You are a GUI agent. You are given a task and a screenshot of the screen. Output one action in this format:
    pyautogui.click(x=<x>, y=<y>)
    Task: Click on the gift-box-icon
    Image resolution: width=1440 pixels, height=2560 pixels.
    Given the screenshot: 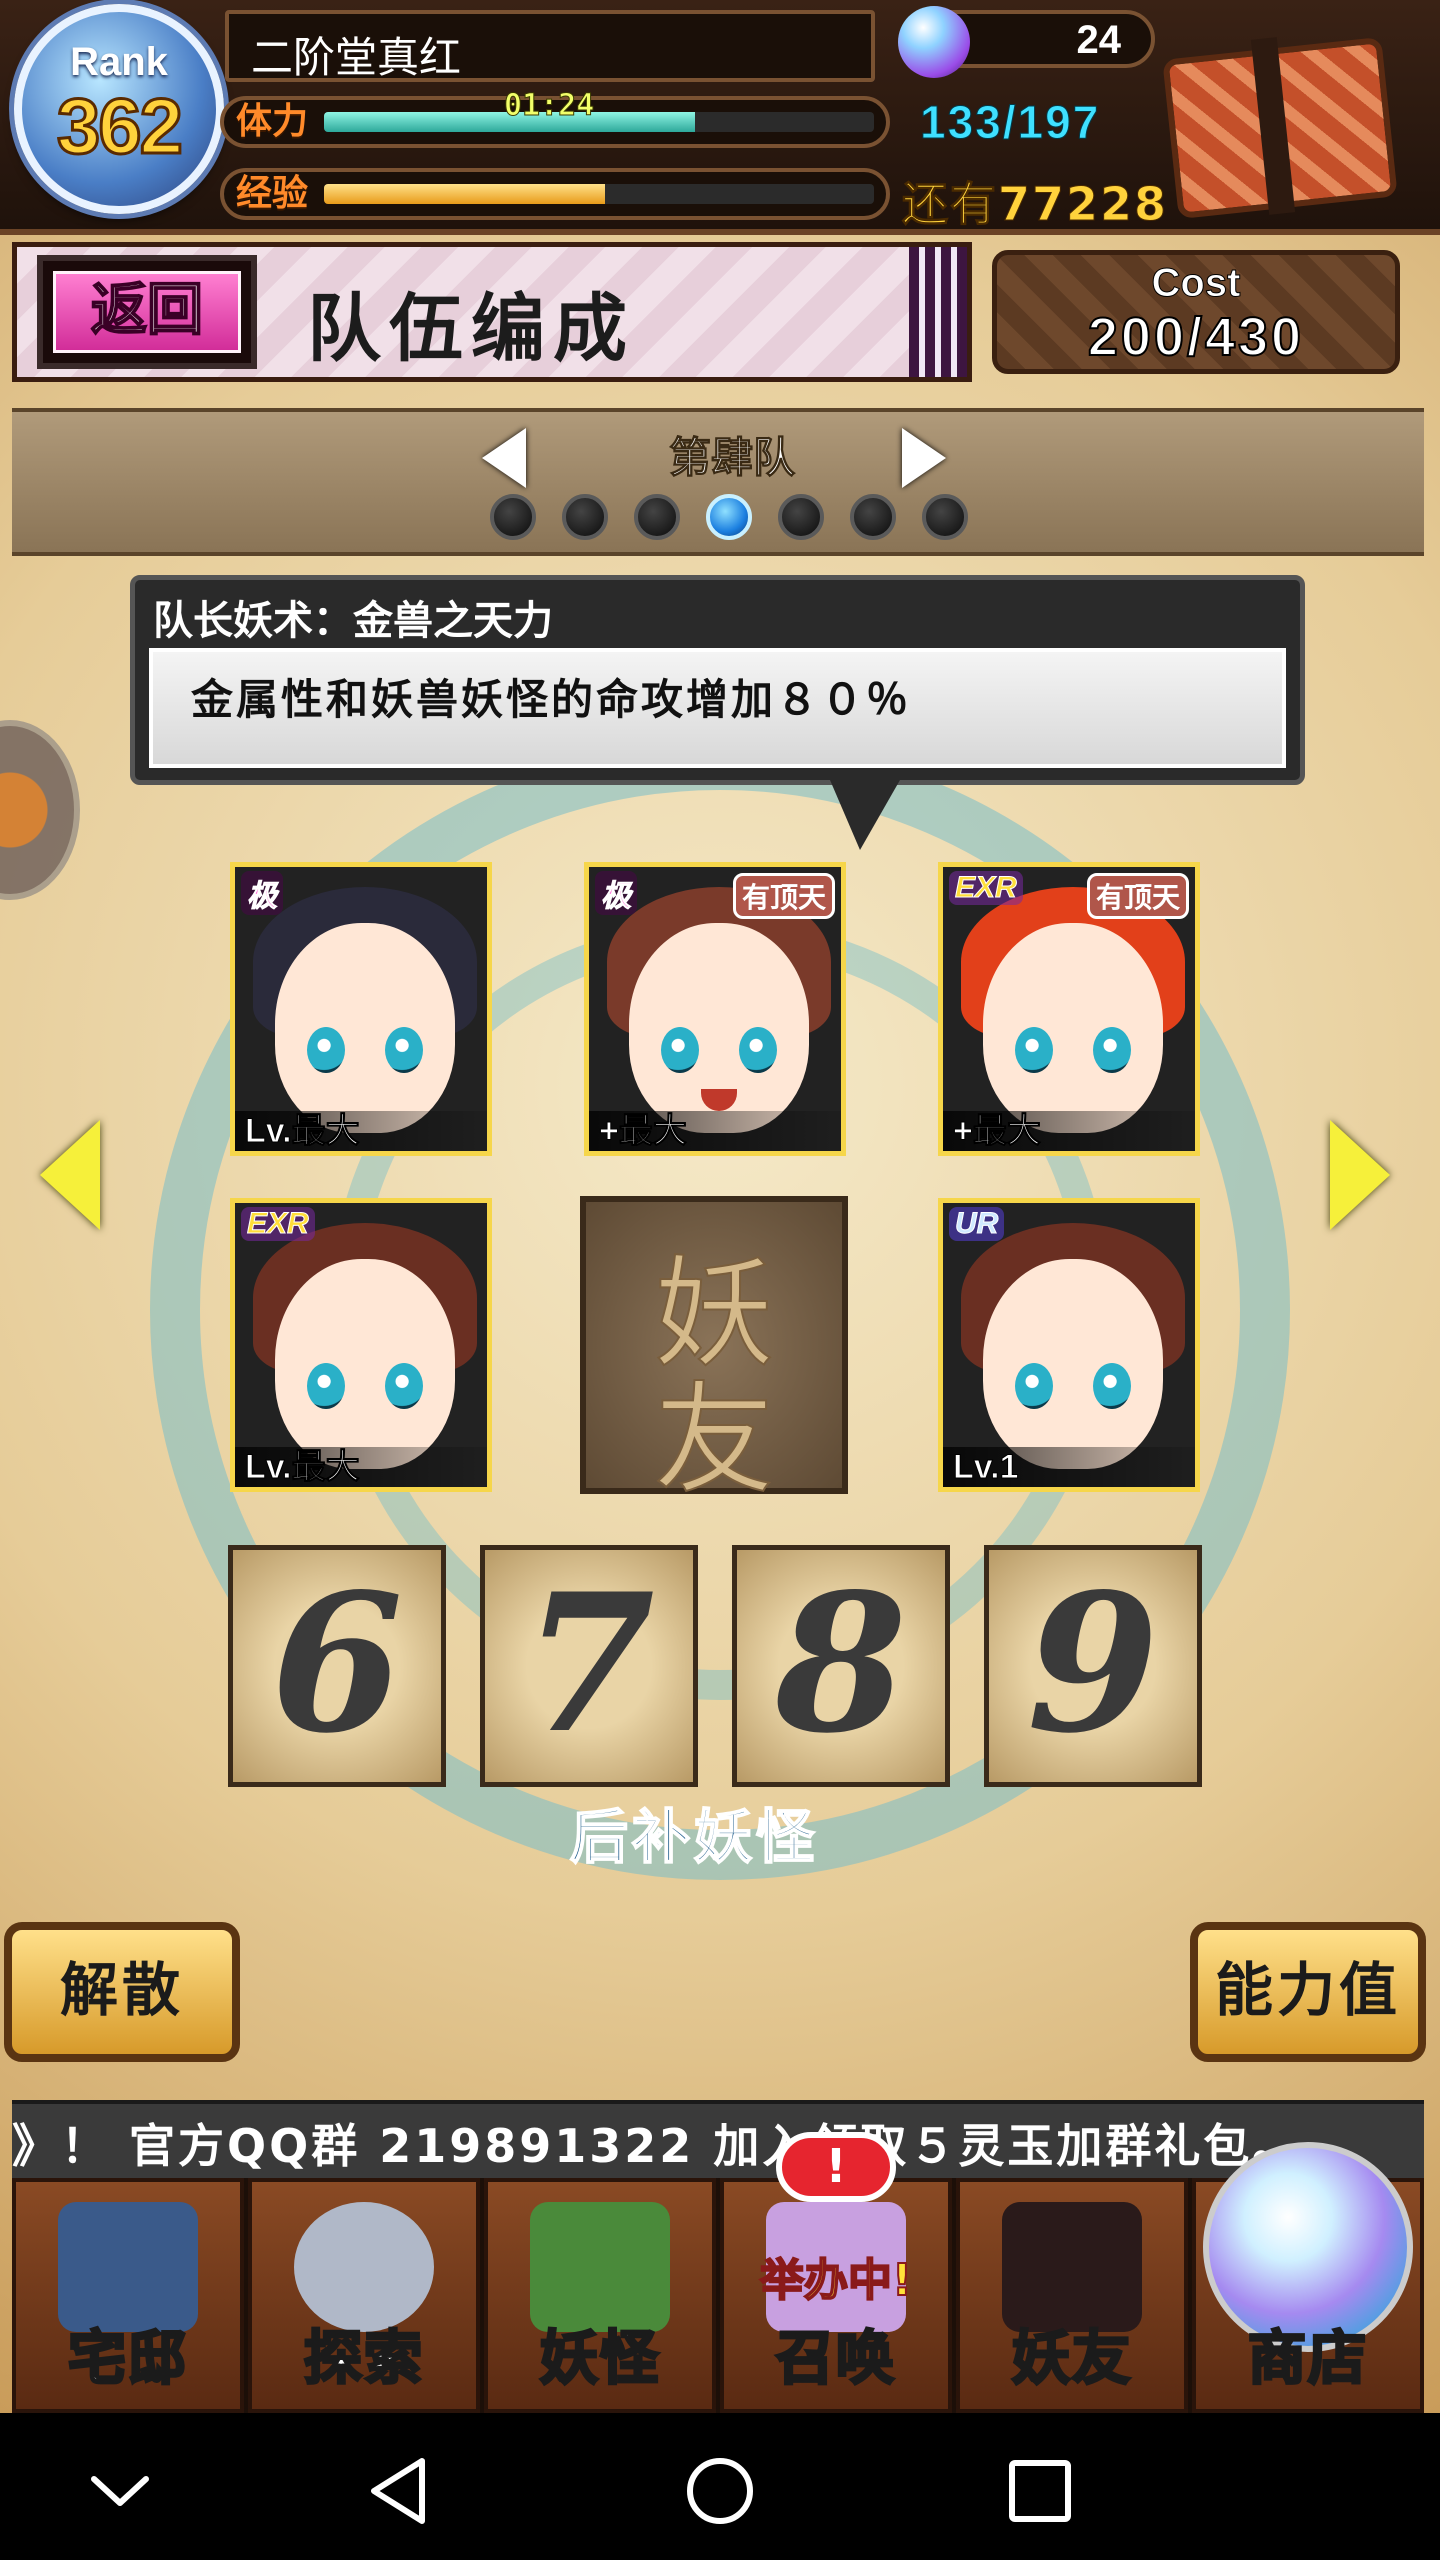 What is the action you would take?
    pyautogui.click(x=1285, y=114)
    